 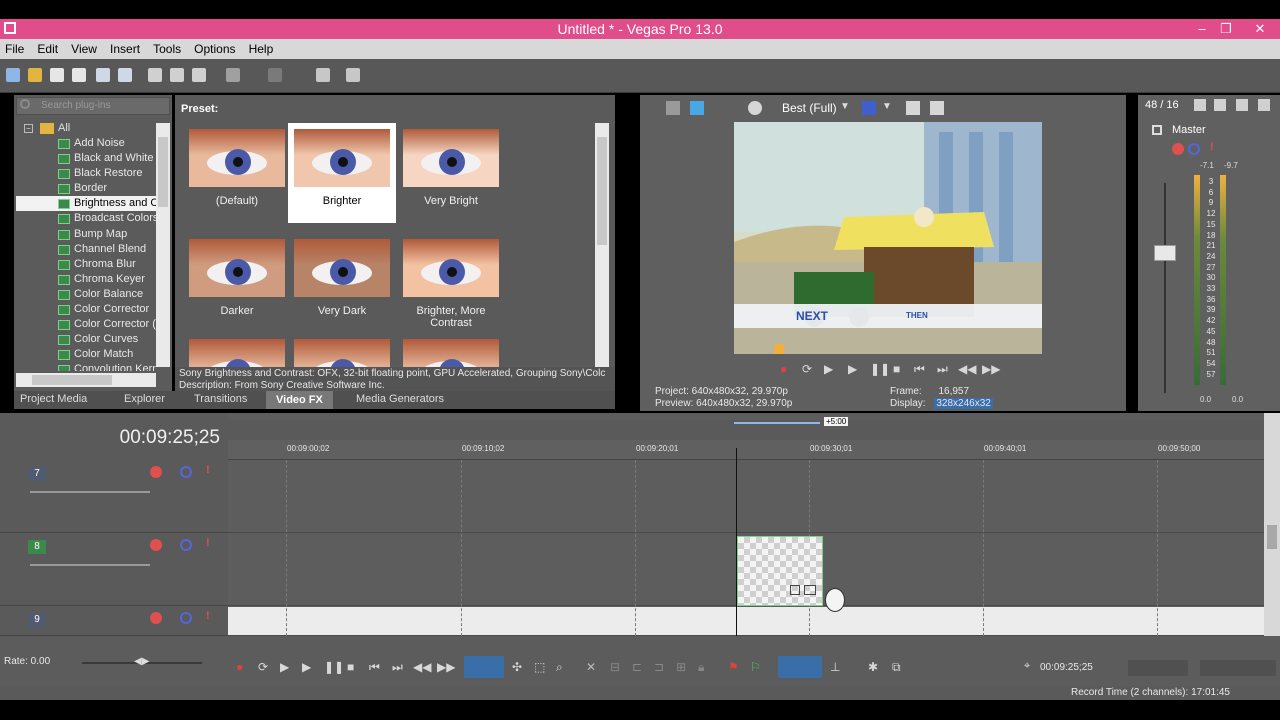 What do you see at coordinates (103, 75) in the screenshot?
I see `render-icon` at bounding box center [103, 75].